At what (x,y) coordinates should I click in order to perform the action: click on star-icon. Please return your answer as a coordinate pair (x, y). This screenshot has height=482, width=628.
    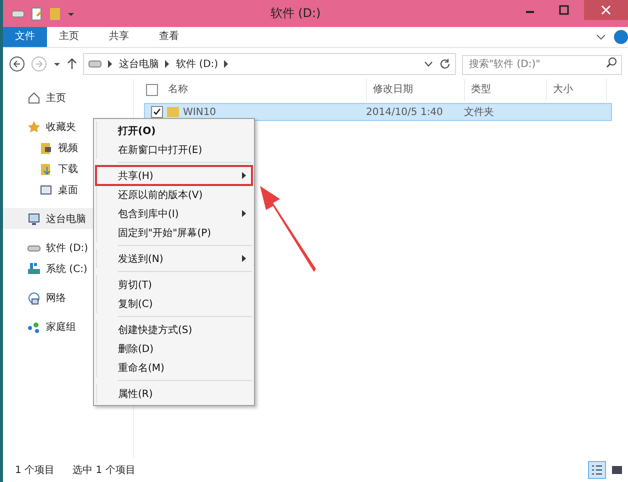
    Looking at the image, I should click on (34, 127).